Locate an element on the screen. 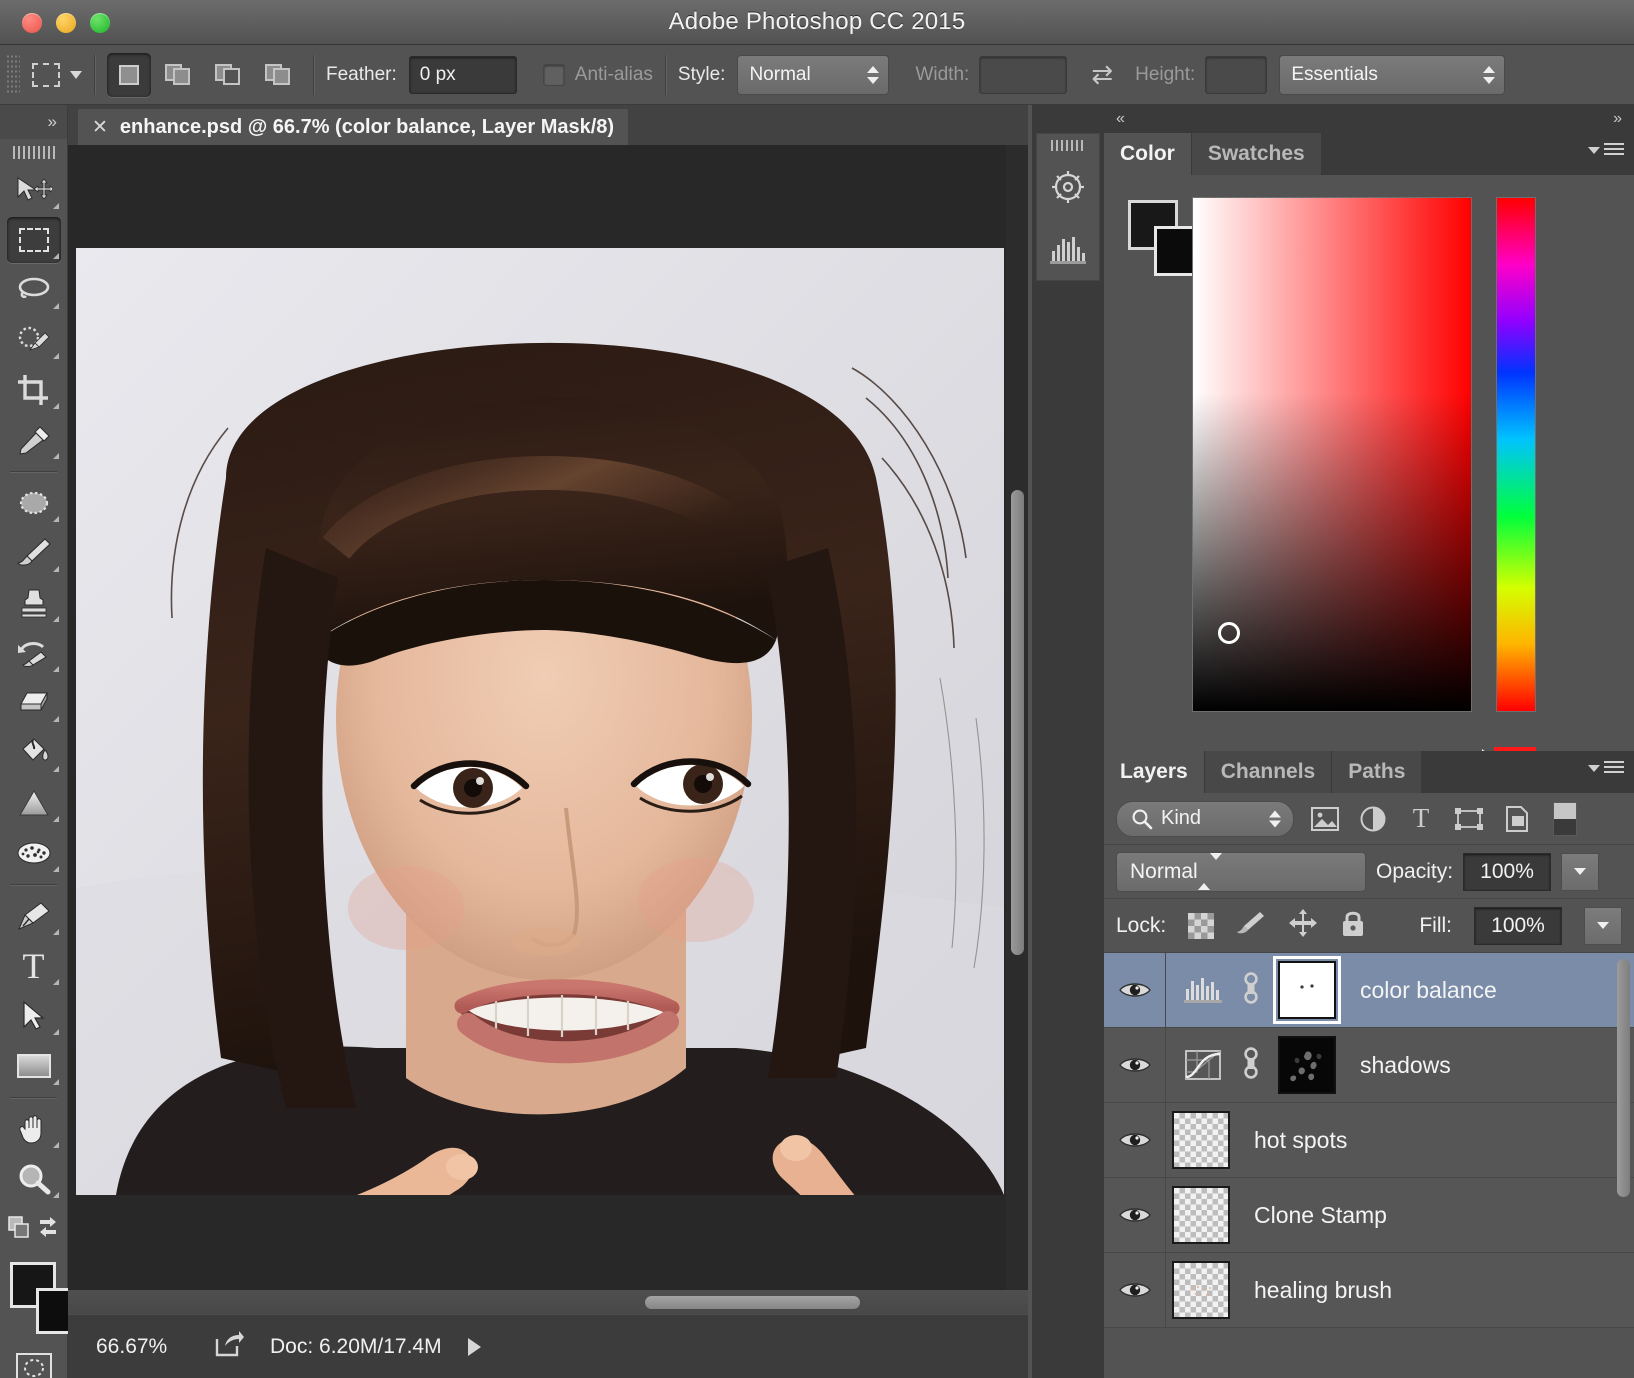 The image size is (1634, 1378). layer-filter-kind-select: Kind is located at coordinates (1205, 818).